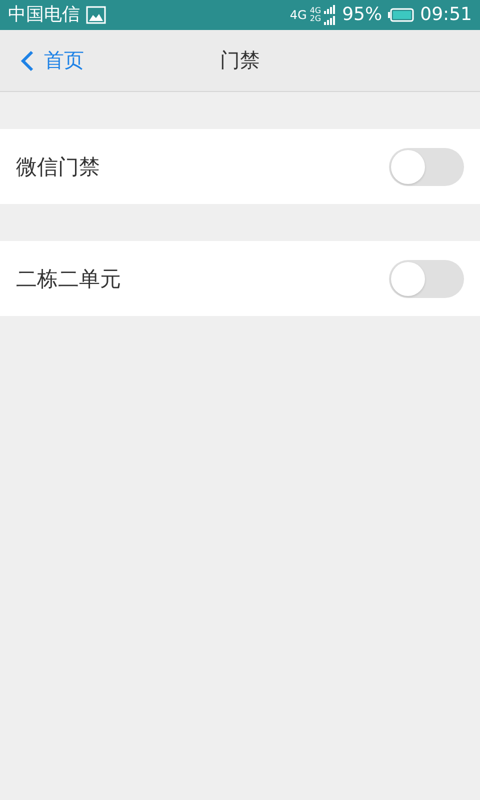 Image resolution: width=480 pixels, height=800 pixels. Describe the element at coordinates (446, 15) in the screenshot. I see `clock: 09:51` at that location.